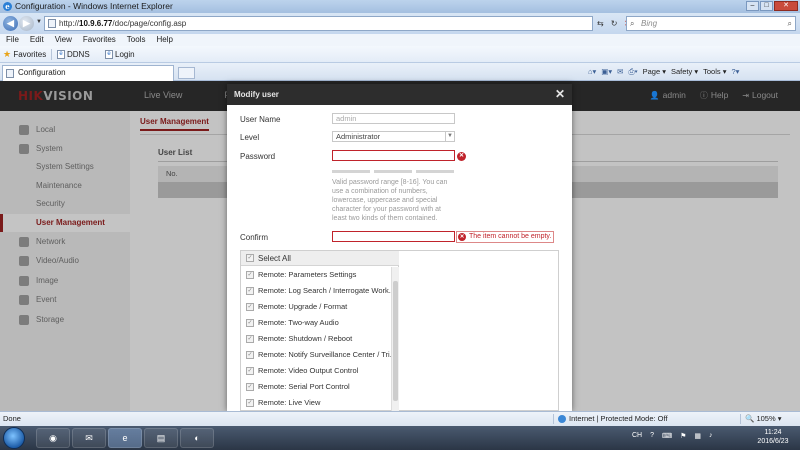 The image size is (800, 450). What do you see at coordinates (12, 40) in the screenshot?
I see `menu-file: File` at bounding box center [12, 40].